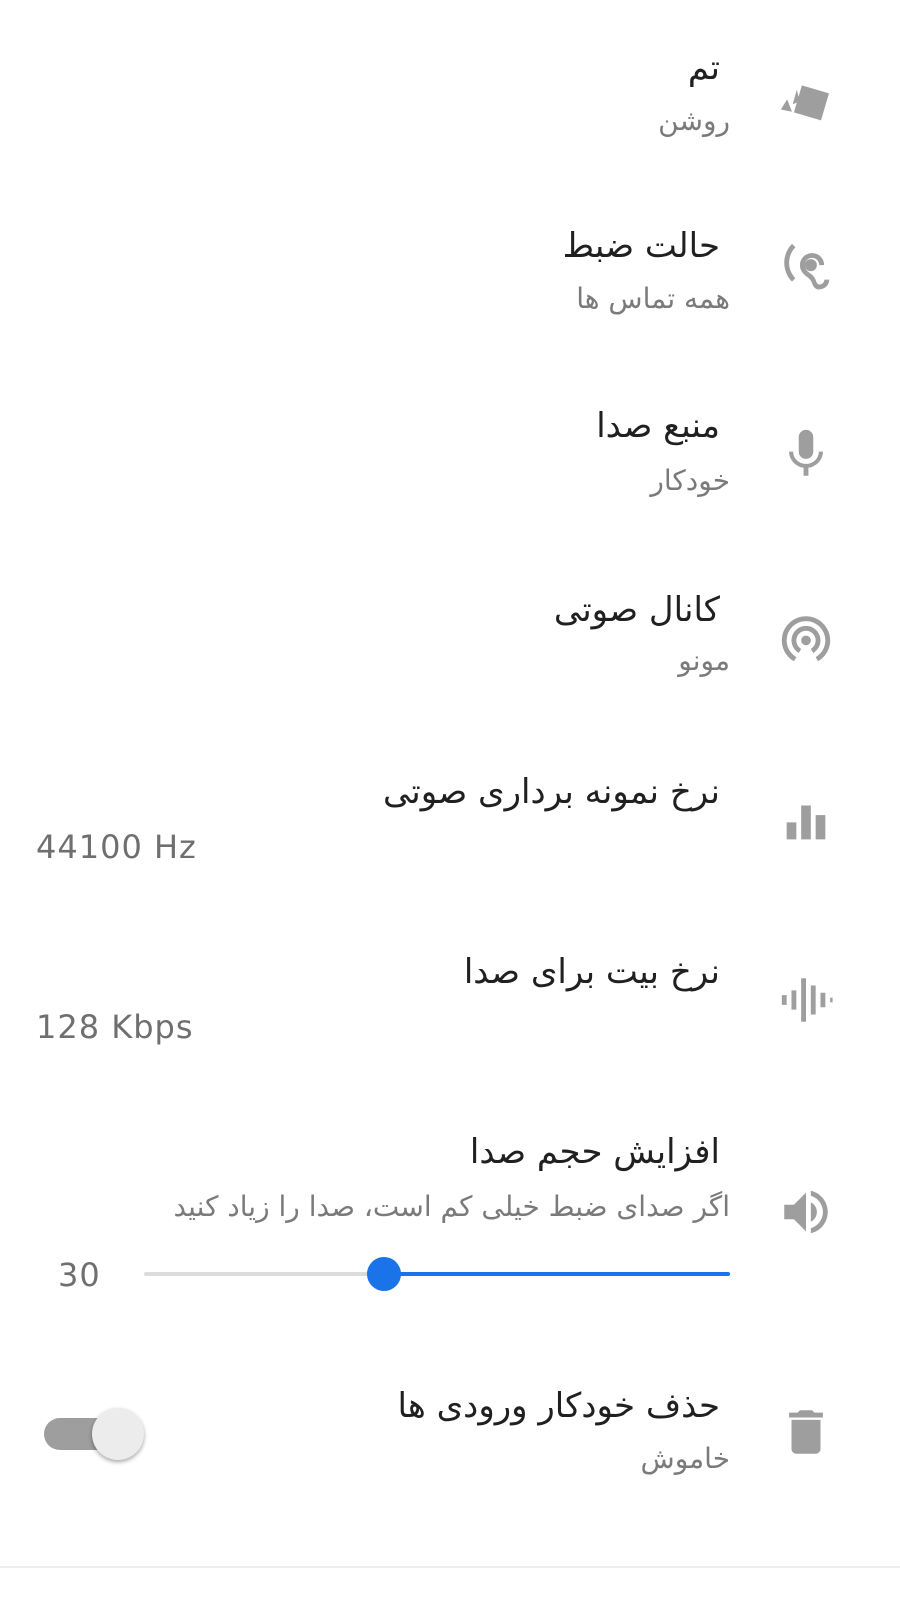 This screenshot has height=1600, width=900. I want to click on setting-auto-delete: حذف خودکار ورودی ها خاموش, so click(450, 1440).